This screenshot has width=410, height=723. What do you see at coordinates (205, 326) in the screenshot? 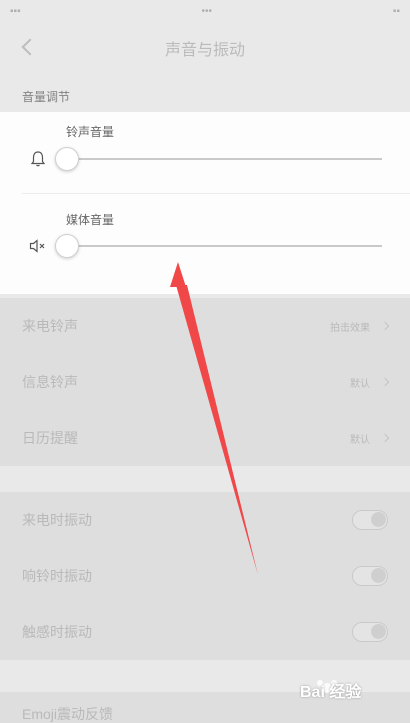
I see `ringtone-setting-row: 来电铃声 拍击效果` at bounding box center [205, 326].